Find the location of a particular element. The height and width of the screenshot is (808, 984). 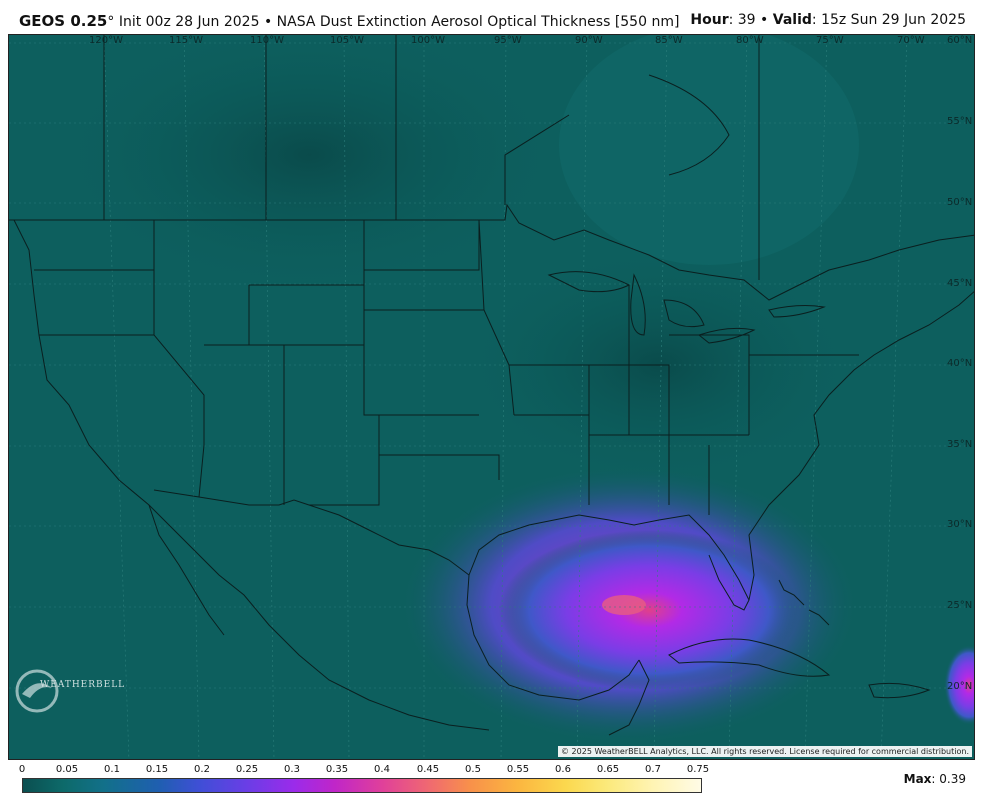

model-name: GEOS 0.25 is located at coordinates (63, 21).